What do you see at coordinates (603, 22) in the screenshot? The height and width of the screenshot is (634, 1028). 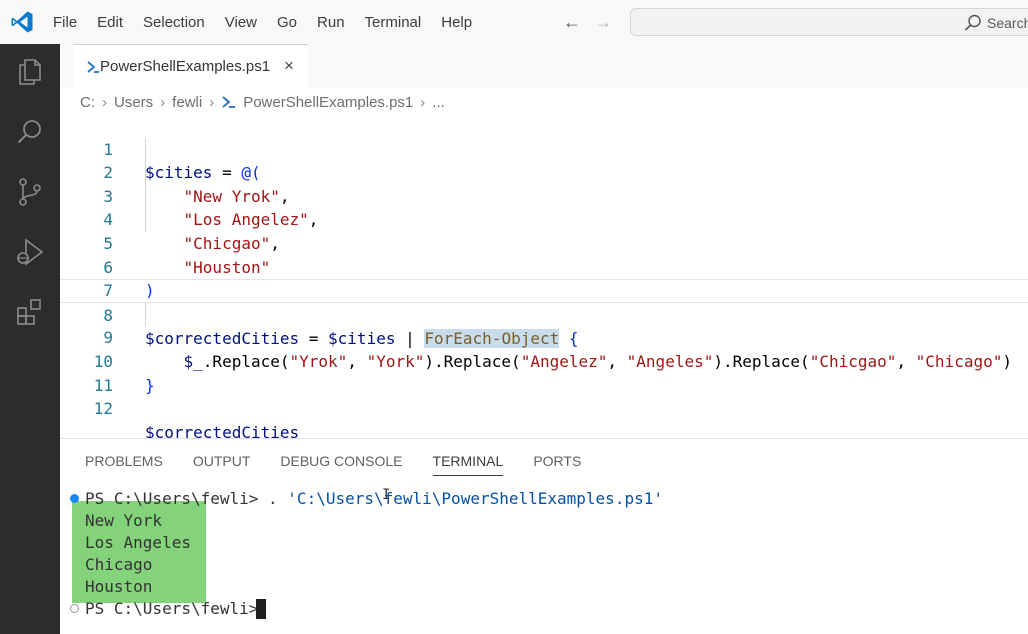 I see `forward-arrow-icon: →` at bounding box center [603, 22].